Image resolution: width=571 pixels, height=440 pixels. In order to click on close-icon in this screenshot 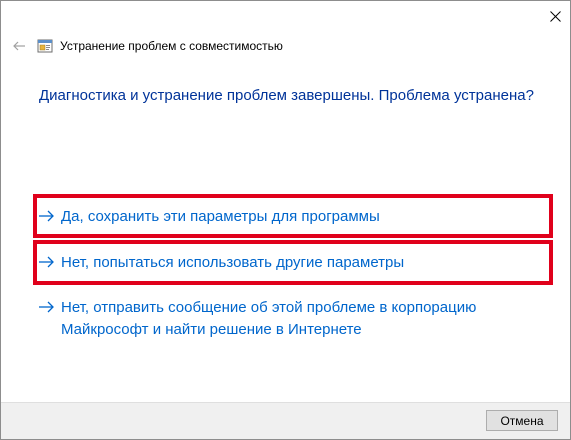, I will do `click(555, 16)`.